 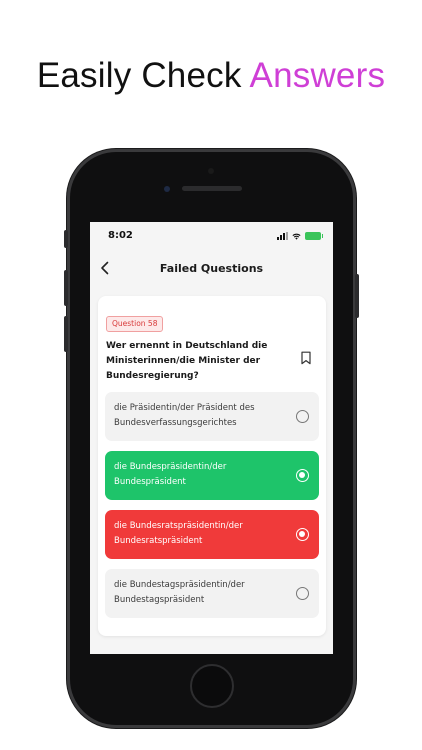 I want to click on mute-switch, so click(x=66, y=239).